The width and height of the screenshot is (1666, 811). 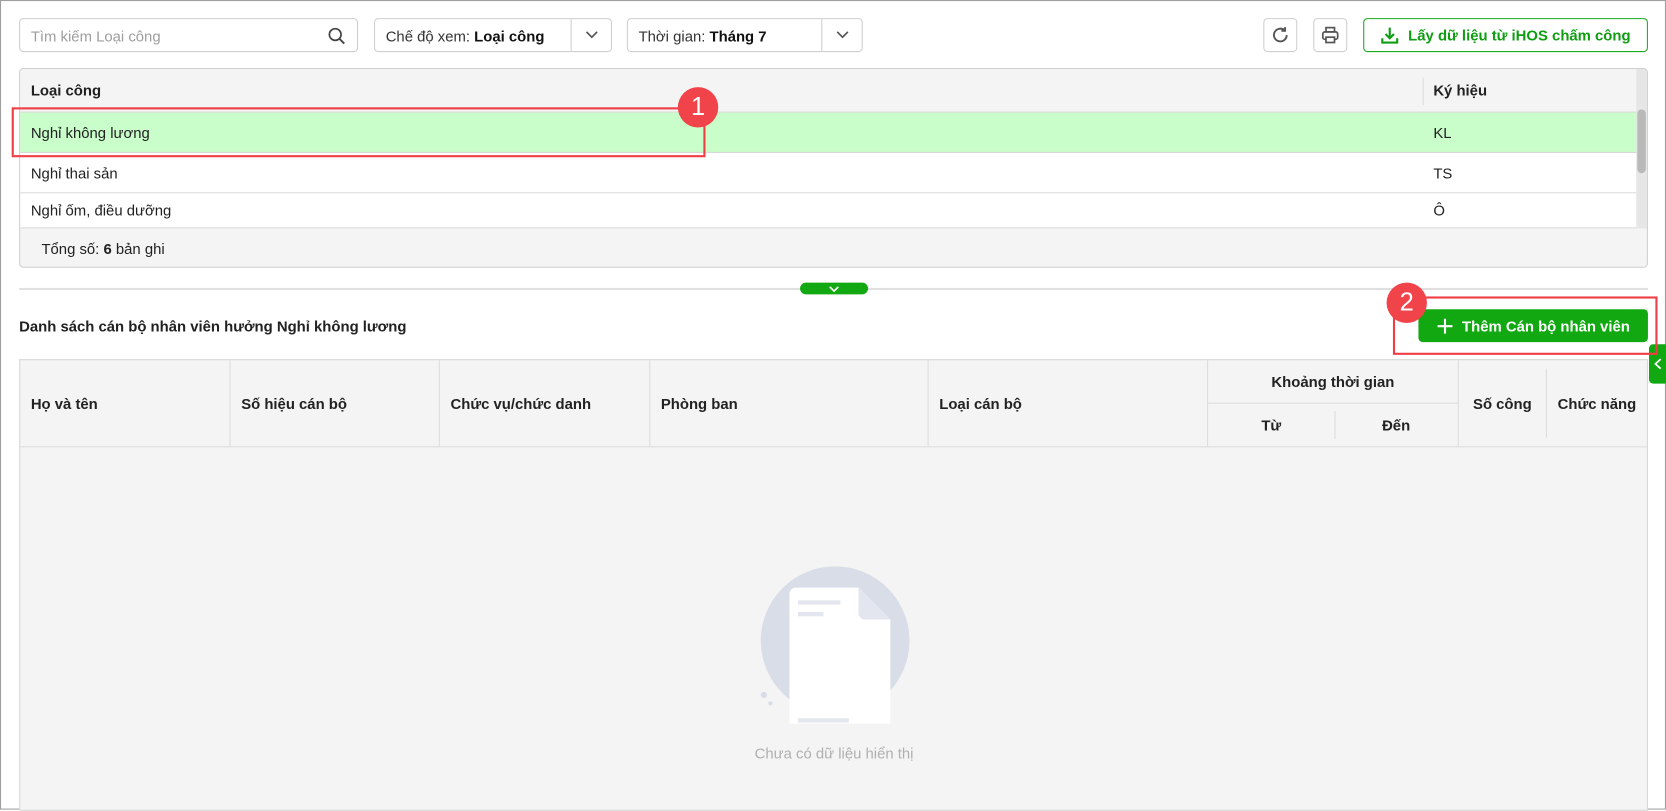 I want to click on header-code: Ký hiệu, so click(x=1460, y=90).